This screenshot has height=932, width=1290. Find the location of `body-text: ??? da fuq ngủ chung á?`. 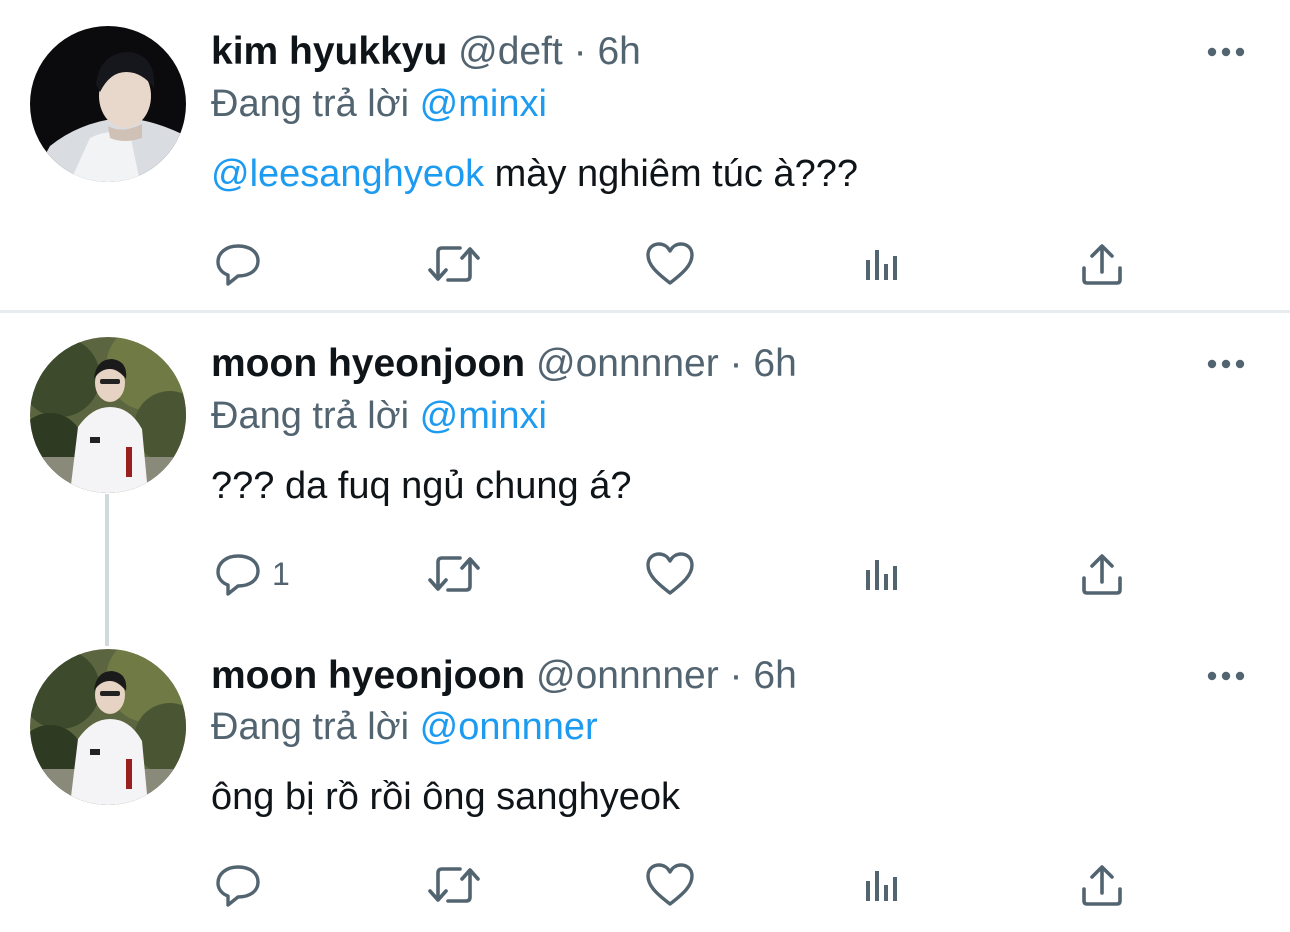

body-text: ??? da fuq ngủ chung á? is located at coordinates (421, 486).